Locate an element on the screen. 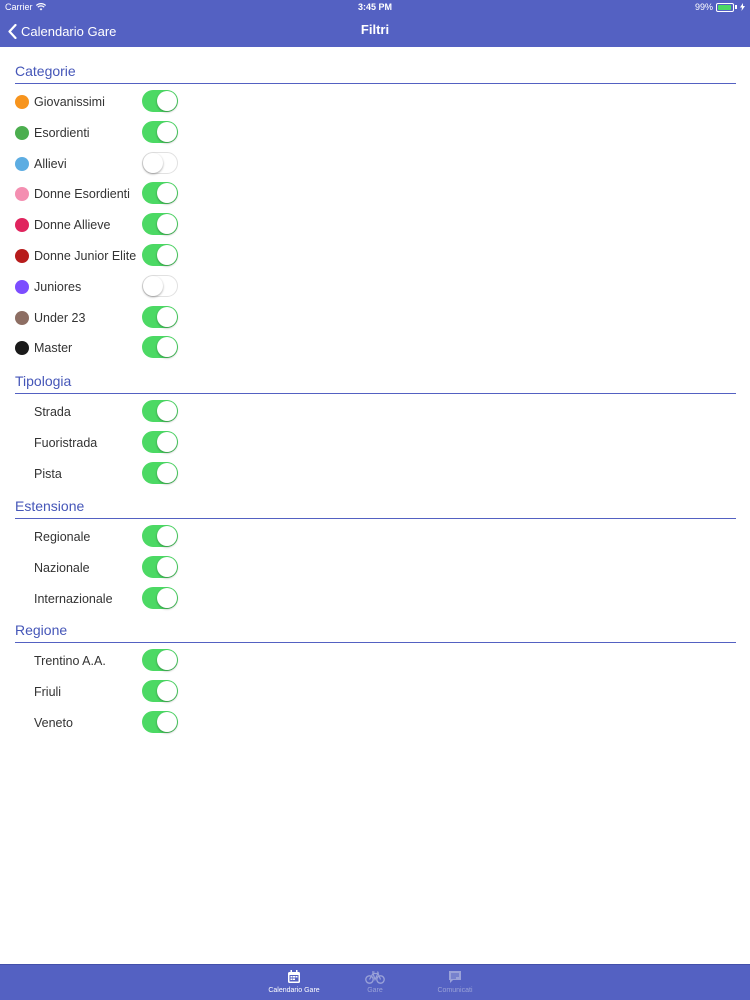  section-title: Categorie is located at coordinates (45, 71).